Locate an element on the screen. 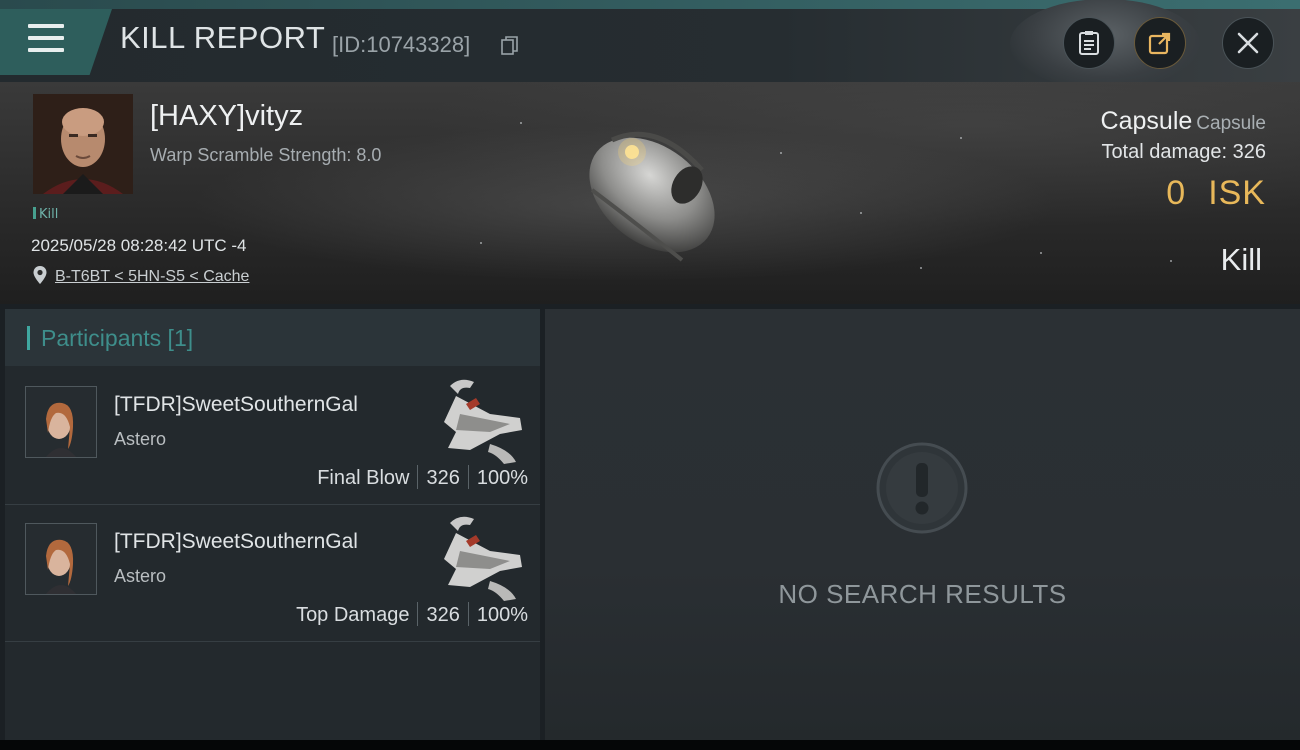  report-type-label: Kill is located at coordinates (1241, 259).